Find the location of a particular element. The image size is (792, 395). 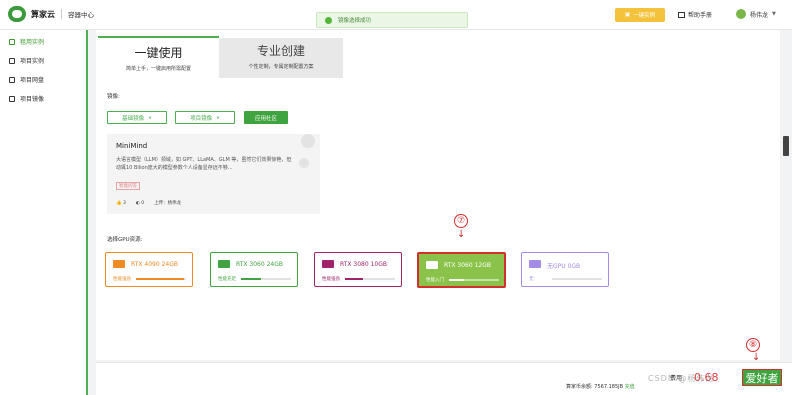

thumb-up-icon: 👍 is located at coordinates (119, 203).